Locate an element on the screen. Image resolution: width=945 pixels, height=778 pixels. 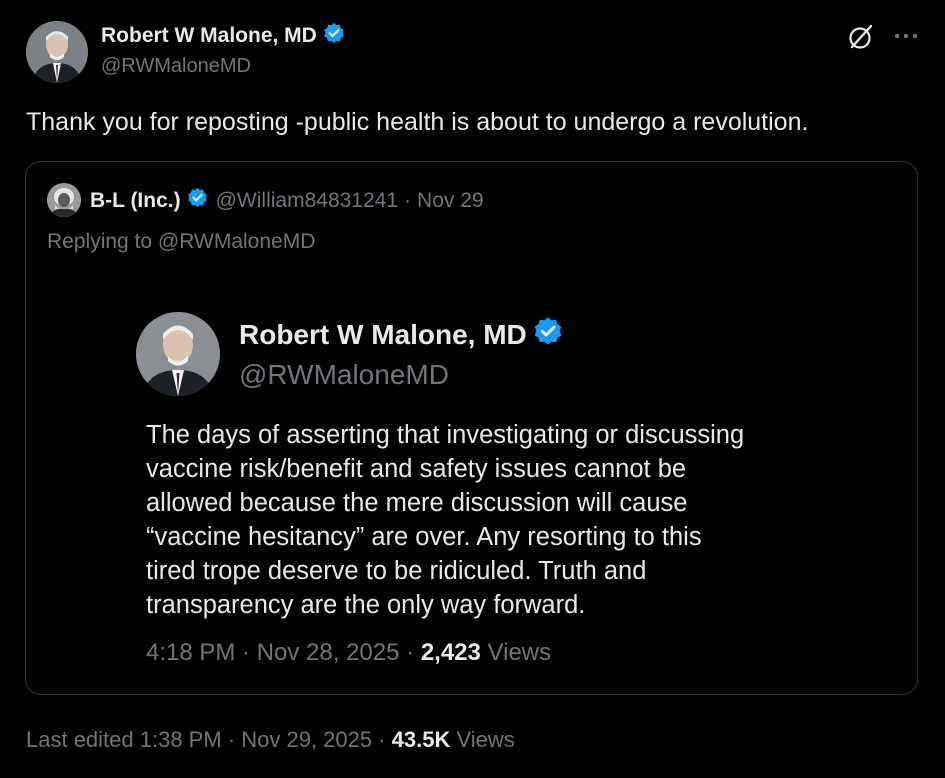
screenshot-author-name: Robert W Malone, MD is located at coordinates (401, 334).